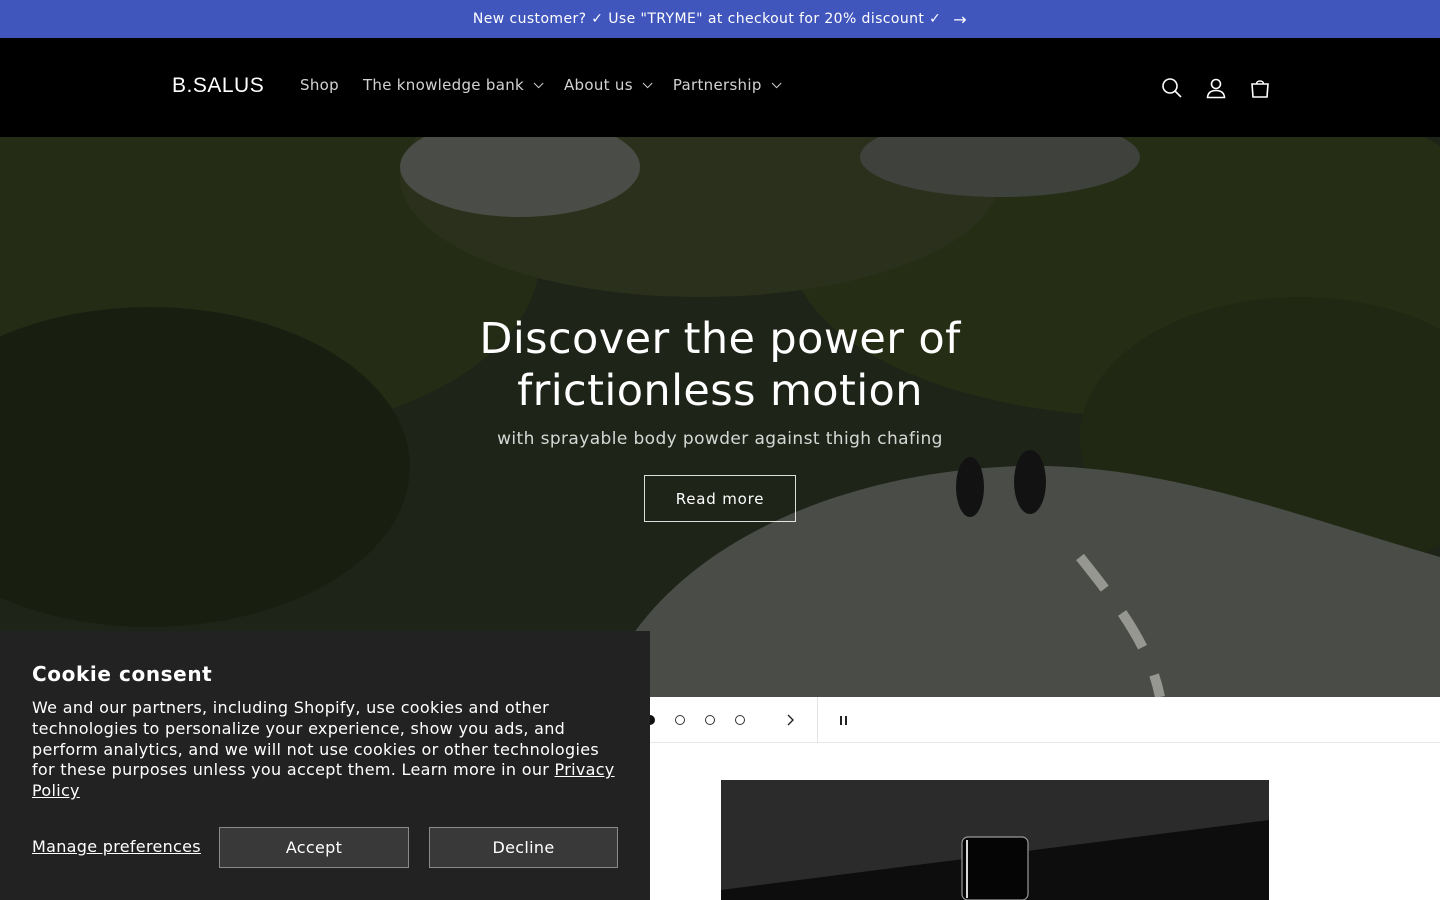  Describe the element at coordinates (717, 85) in the screenshot. I see `nav-item-label: Partnership` at that location.